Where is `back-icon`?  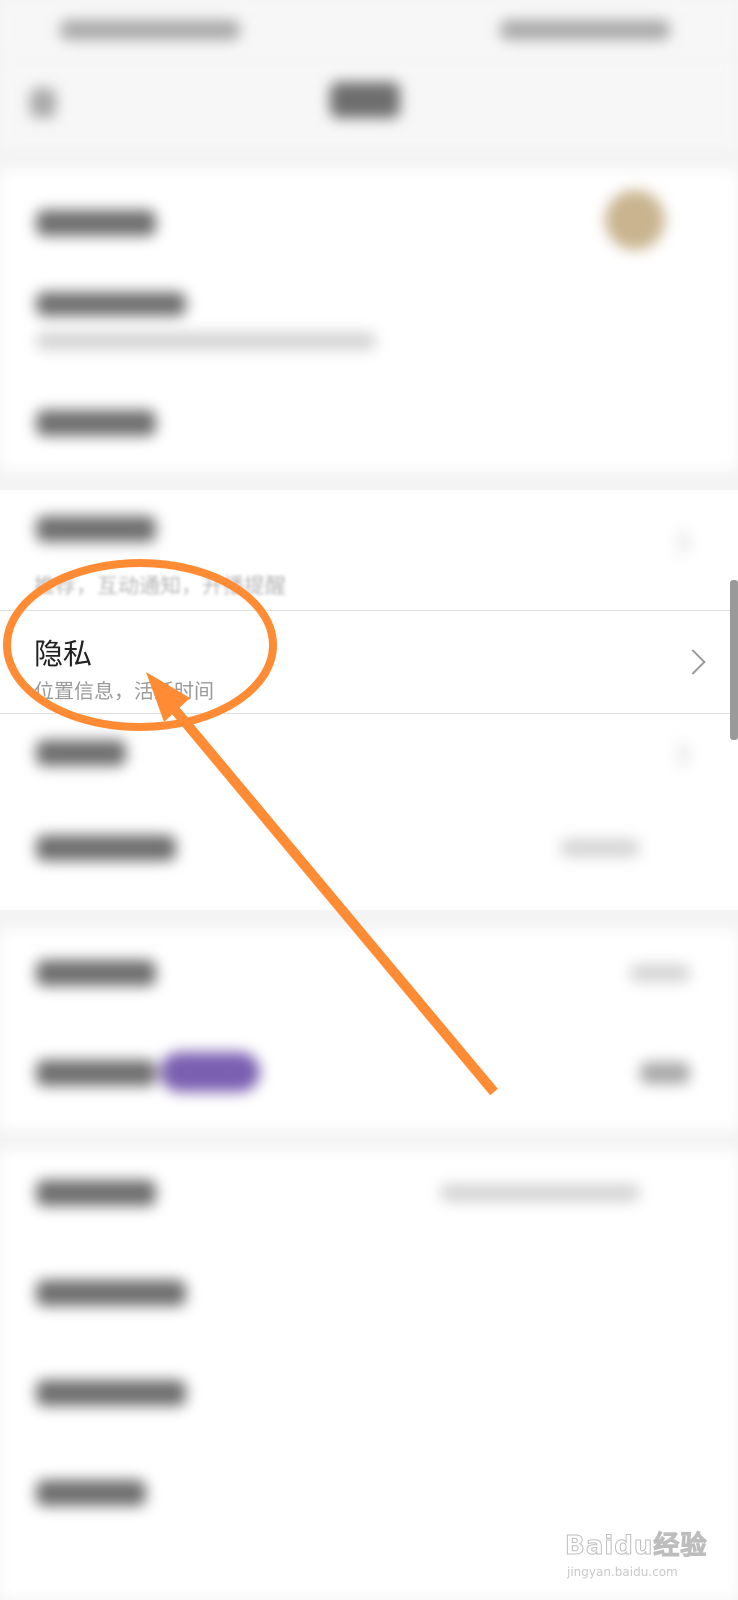 back-icon is located at coordinates (43, 103).